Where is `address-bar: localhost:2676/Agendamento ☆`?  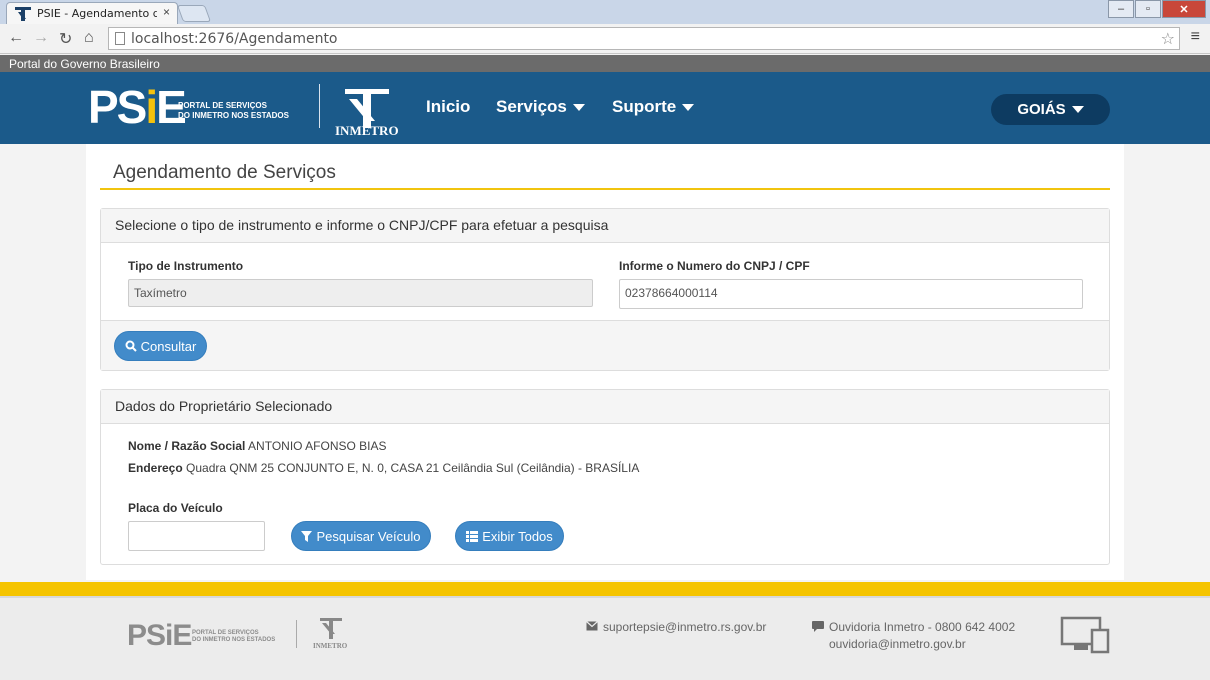
address-bar: localhost:2676/Agendamento ☆ is located at coordinates (644, 38).